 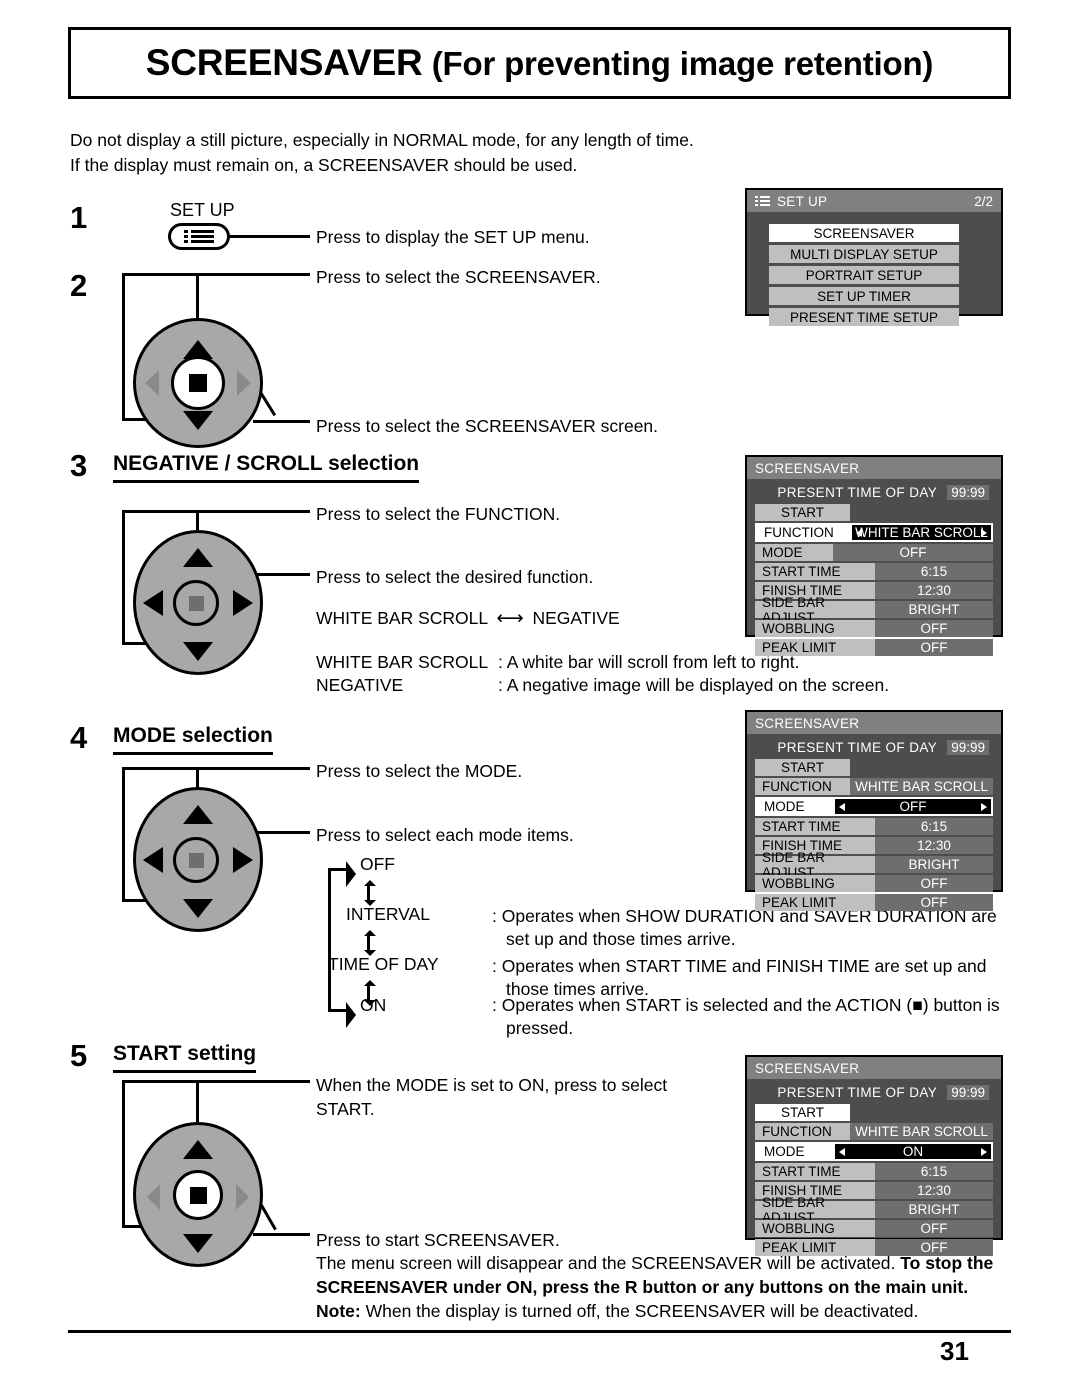 What do you see at coordinates (802, 1131) in the screenshot?
I see `osd-ss5-function-key: FUNCTION` at bounding box center [802, 1131].